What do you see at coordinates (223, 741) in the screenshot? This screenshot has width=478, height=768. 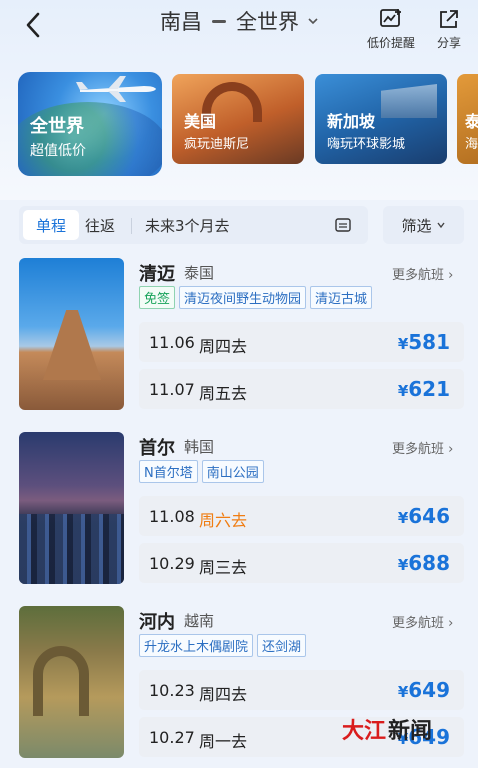 I see `flight-day: 周一去` at bounding box center [223, 741].